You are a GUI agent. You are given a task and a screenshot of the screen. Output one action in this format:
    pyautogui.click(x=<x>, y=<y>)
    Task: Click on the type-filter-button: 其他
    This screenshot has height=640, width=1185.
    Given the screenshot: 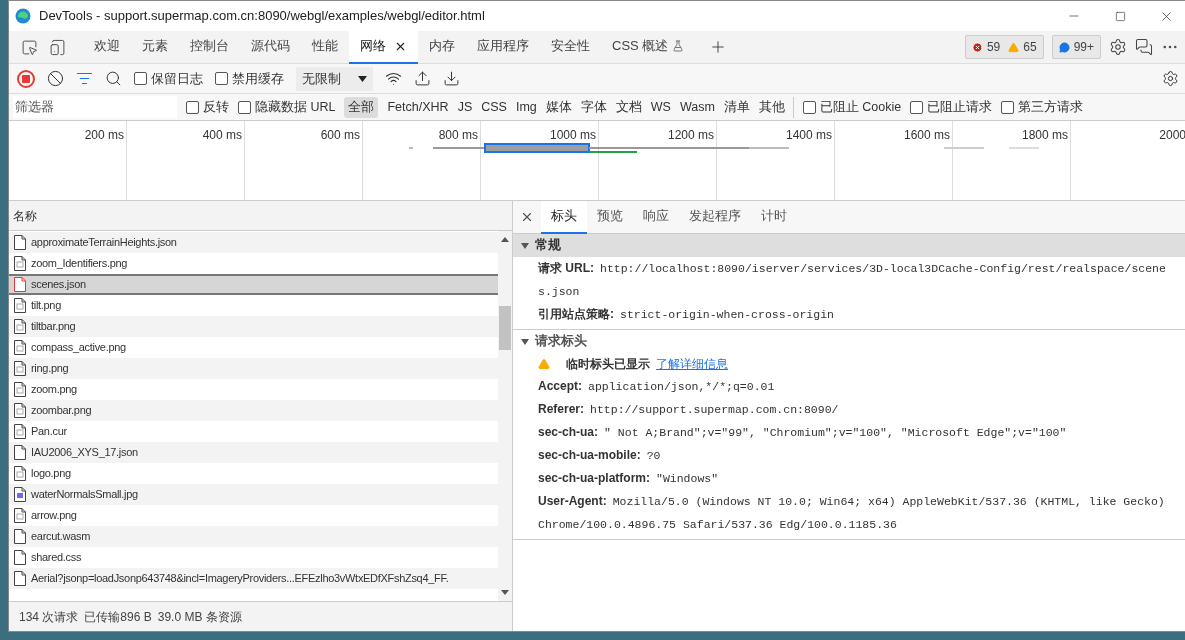 What is the action you would take?
    pyautogui.click(x=771, y=107)
    